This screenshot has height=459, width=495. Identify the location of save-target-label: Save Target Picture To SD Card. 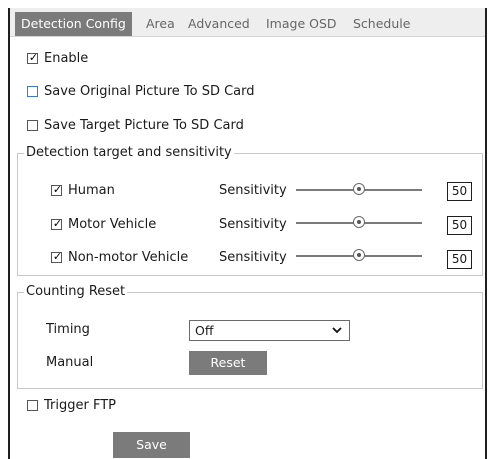
(144, 125).